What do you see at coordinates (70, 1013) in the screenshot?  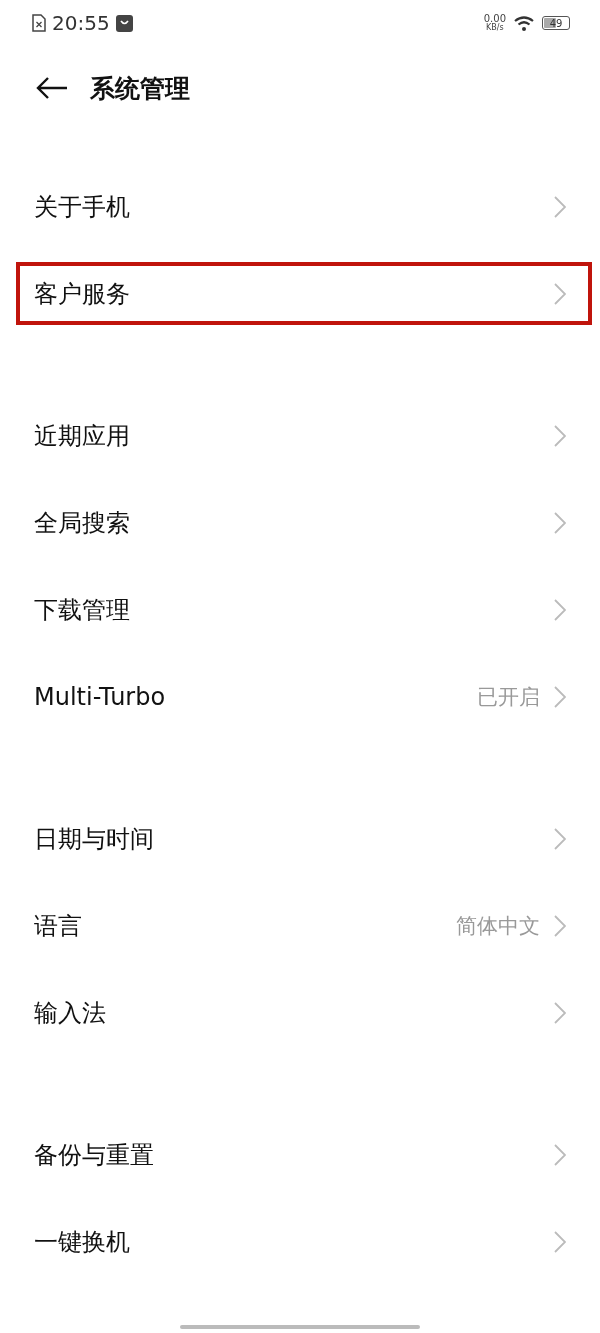 I see `row-label: 输入法` at bounding box center [70, 1013].